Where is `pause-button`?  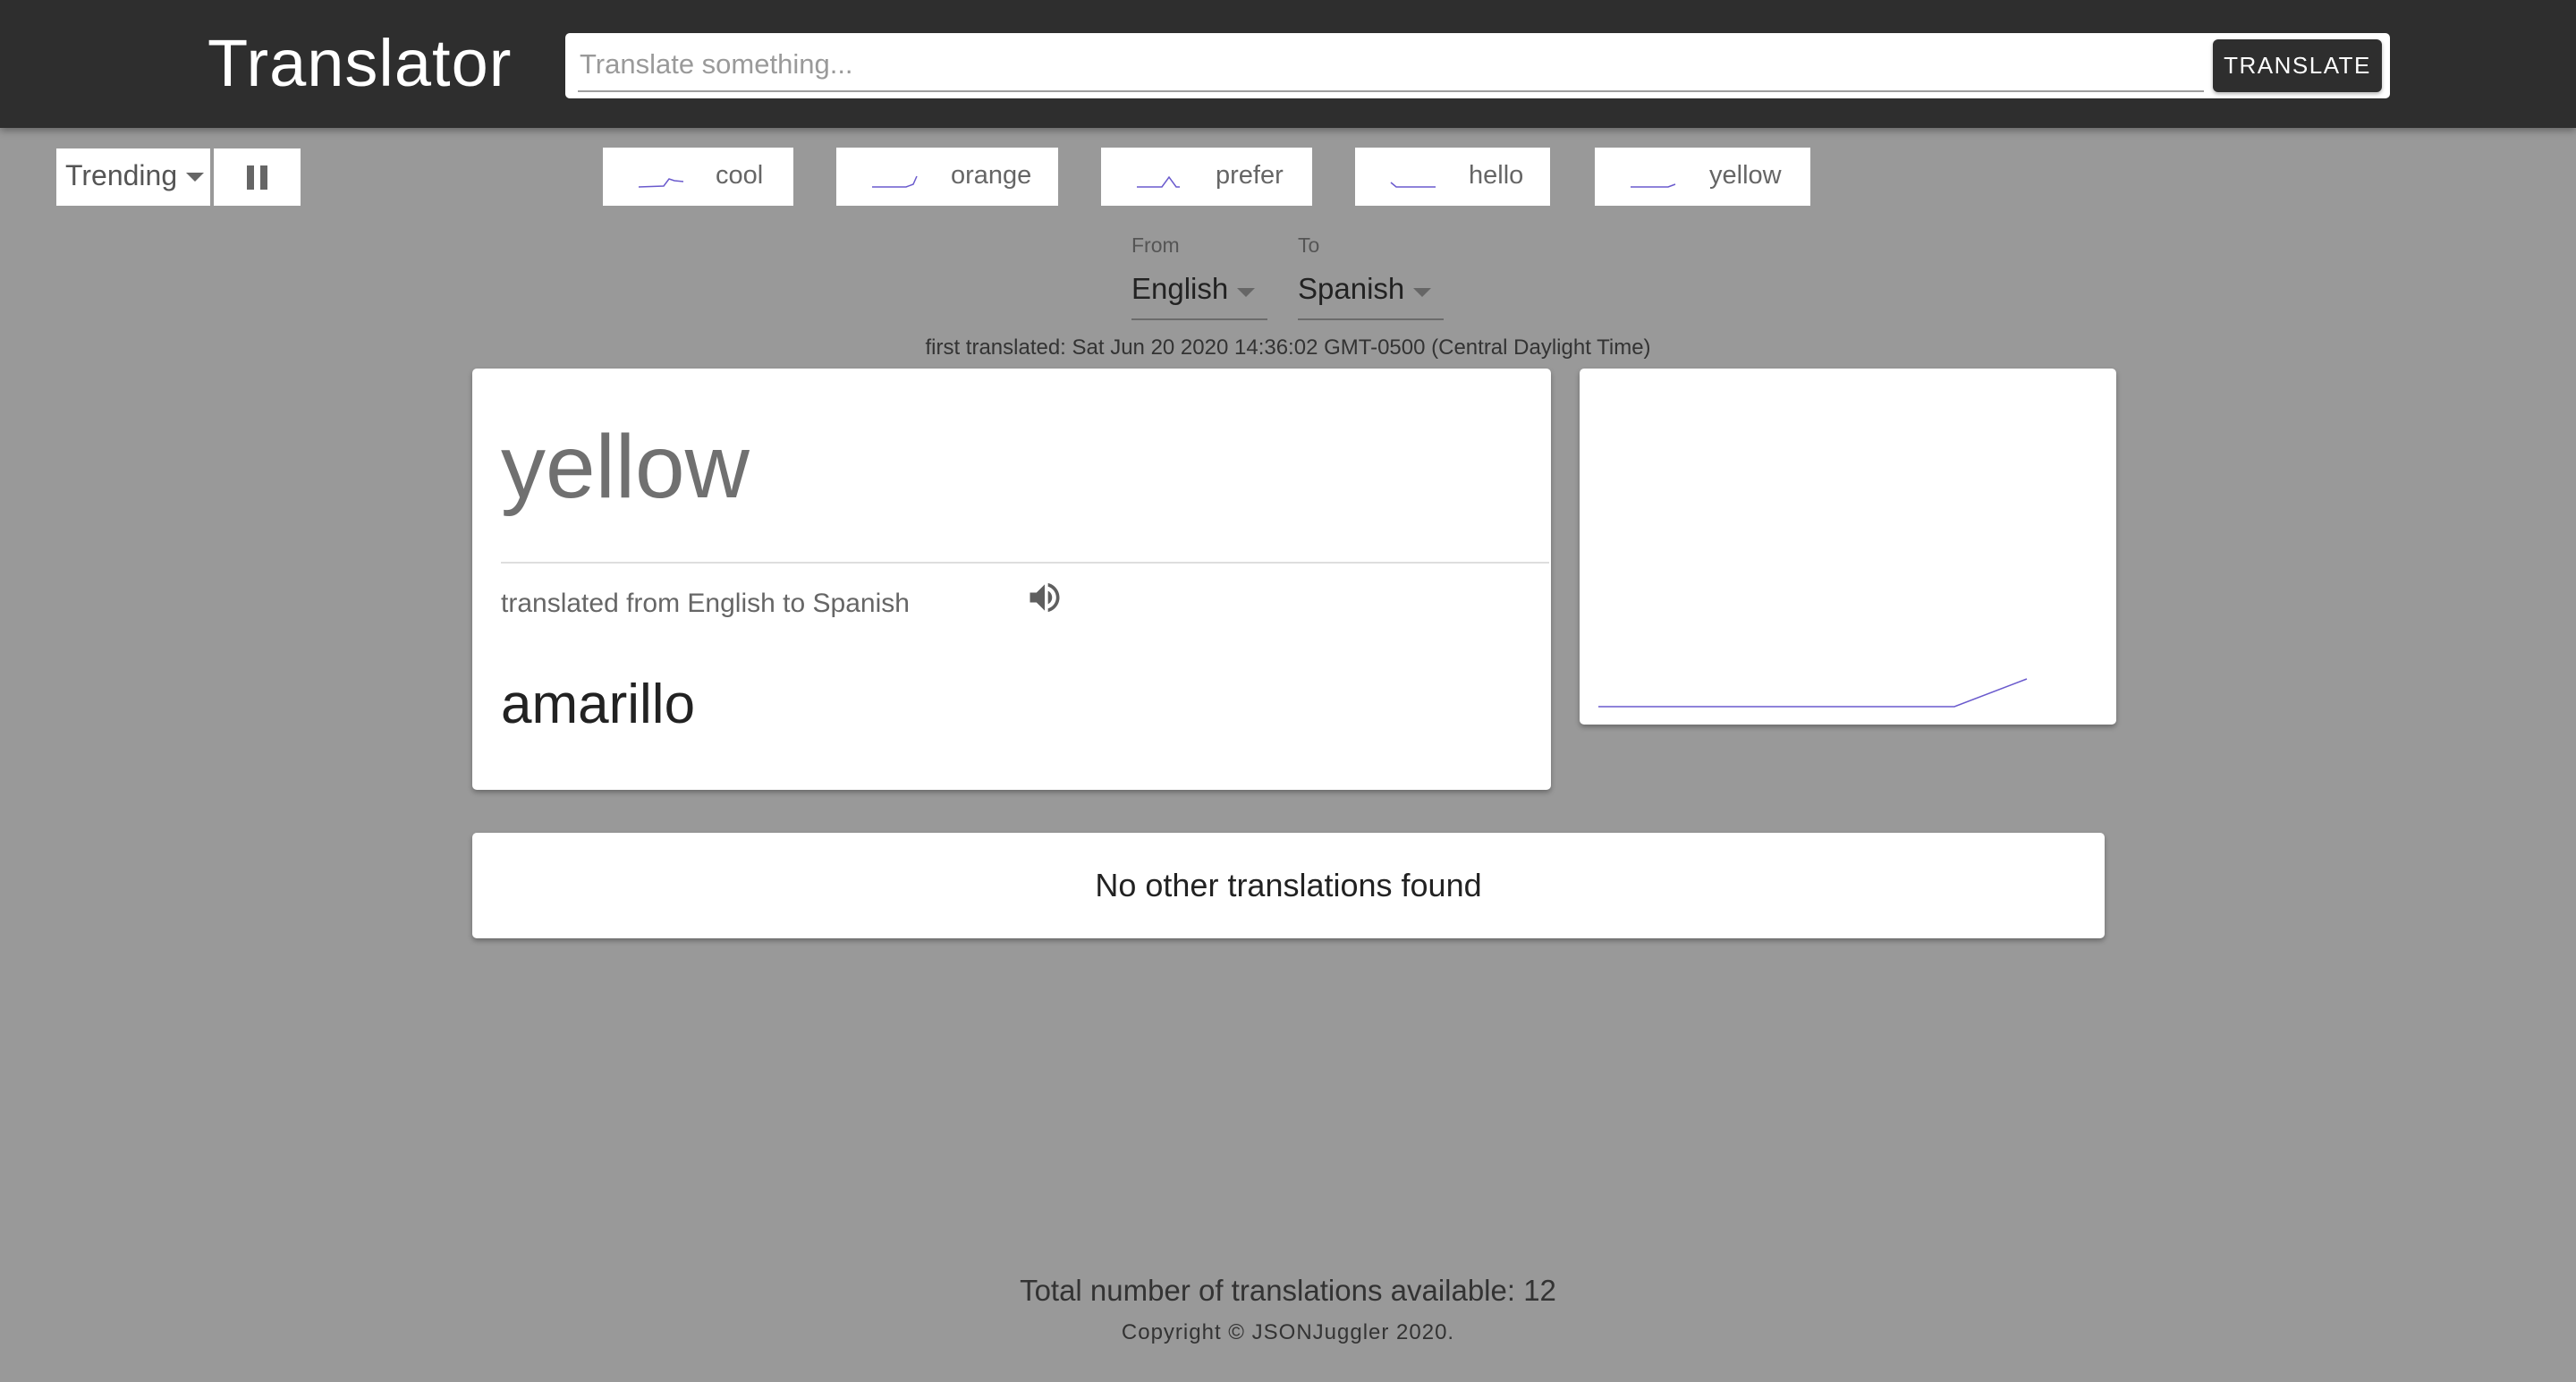
pause-button is located at coordinates (257, 177).